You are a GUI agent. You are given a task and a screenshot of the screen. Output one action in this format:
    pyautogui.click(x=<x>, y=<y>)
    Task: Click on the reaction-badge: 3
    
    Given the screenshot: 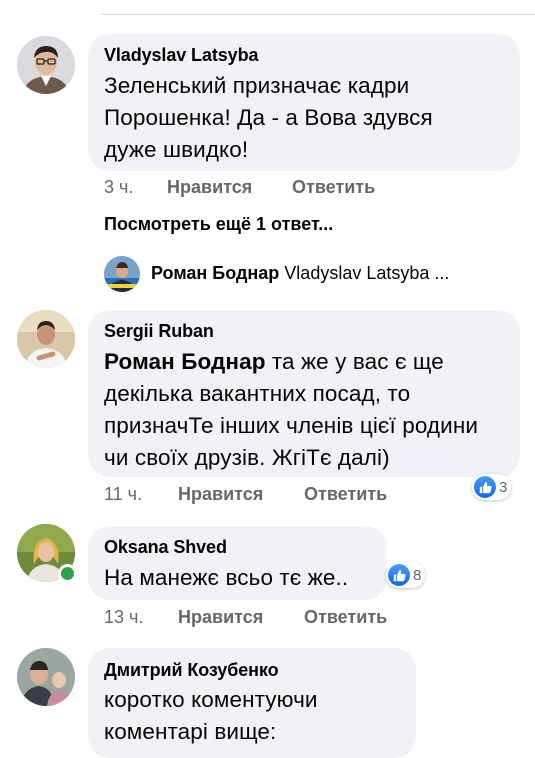 What is the action you would take?
    pyautogui.click(x=492, y=487)
    